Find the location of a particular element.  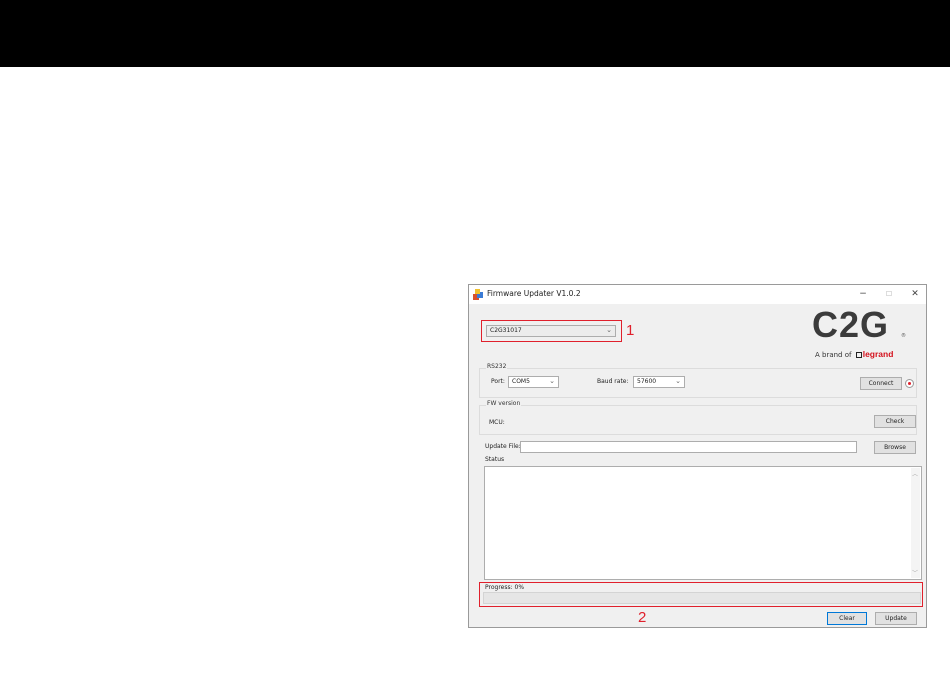

port-label: Port: is located at coordinates (498, 381).